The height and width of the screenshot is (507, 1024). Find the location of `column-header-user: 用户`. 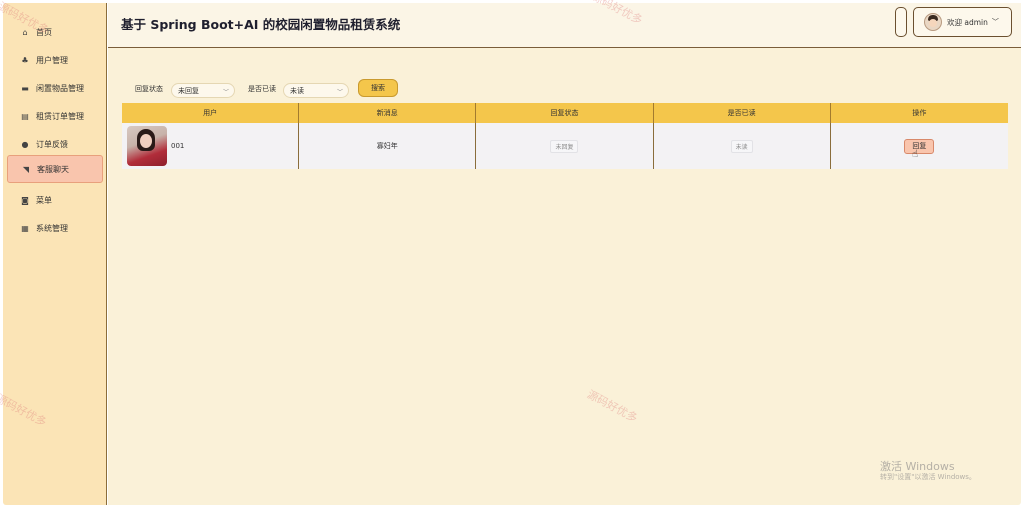

column-header-user: 用户 is located at coordinates (211, 113).